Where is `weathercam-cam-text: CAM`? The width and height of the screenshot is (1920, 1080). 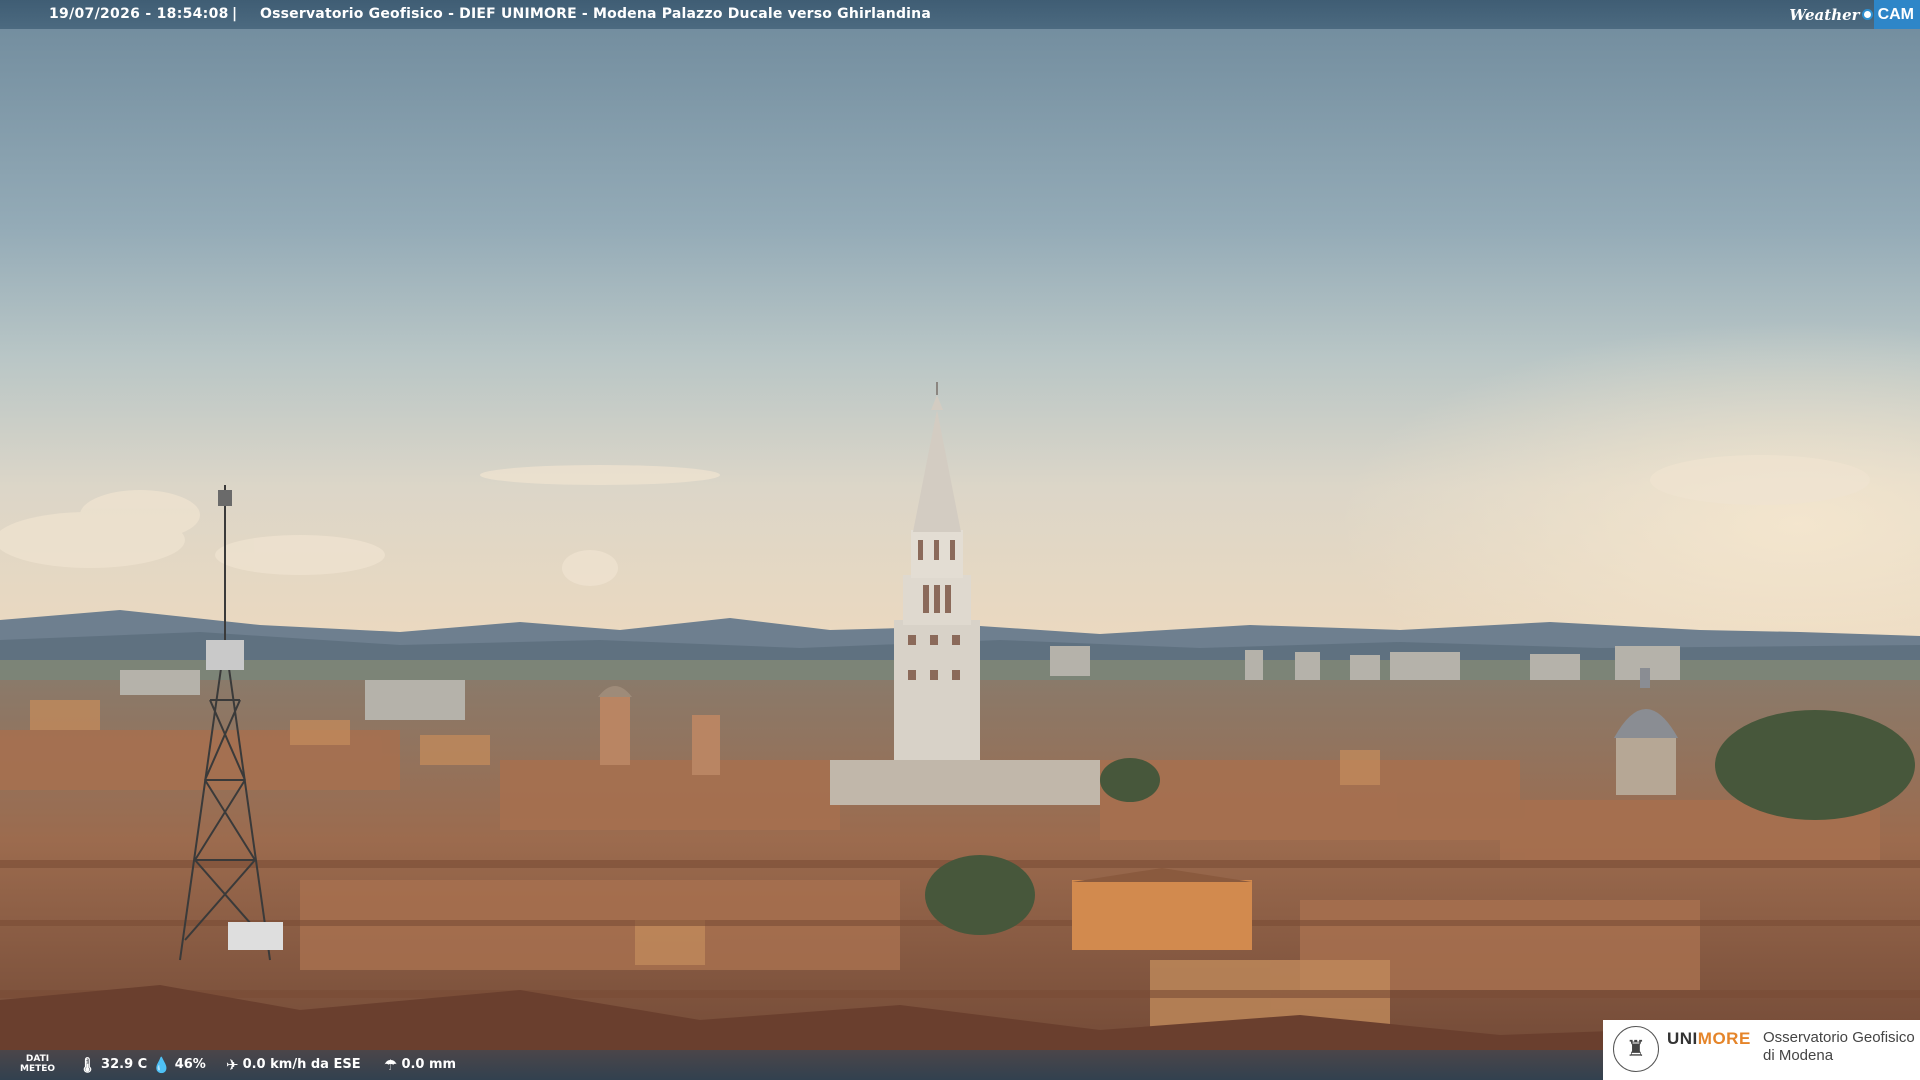 weathercam-cam-text: CAM is located at coordinates (1896, 14).